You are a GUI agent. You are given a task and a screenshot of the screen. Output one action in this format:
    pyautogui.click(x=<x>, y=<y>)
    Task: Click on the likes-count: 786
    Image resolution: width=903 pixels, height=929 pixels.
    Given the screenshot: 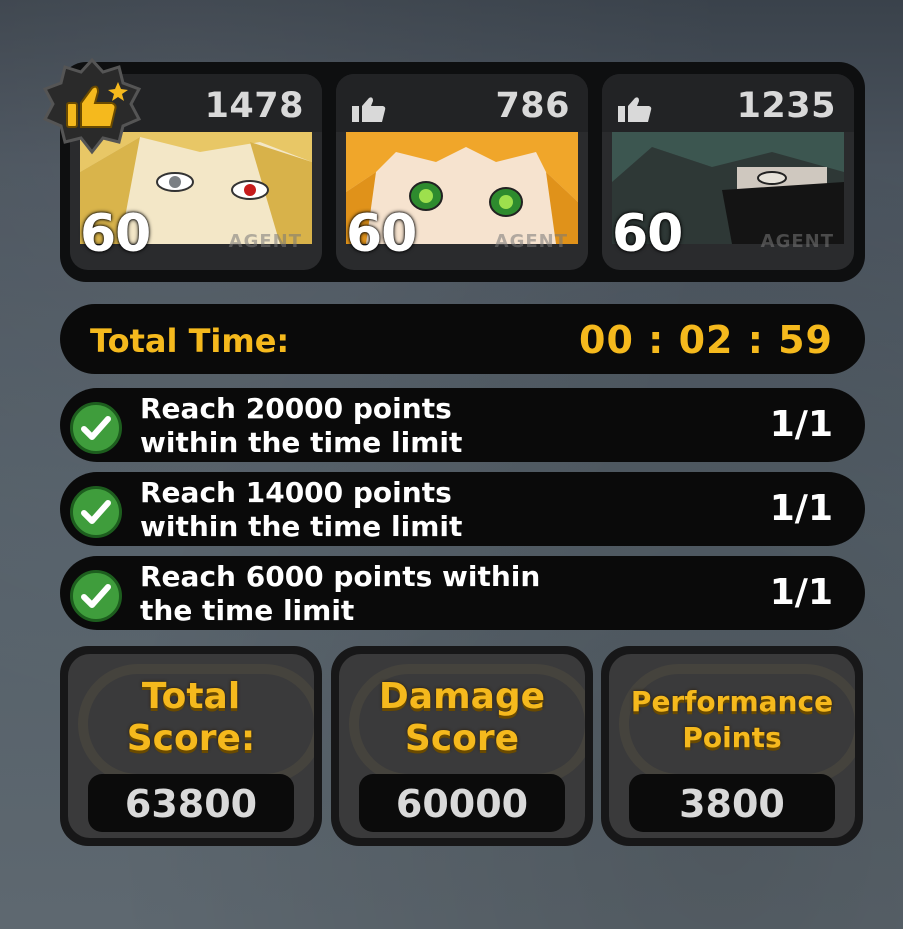 What is the action you would take?
    pyautogui.click(x=532, y=106)
    